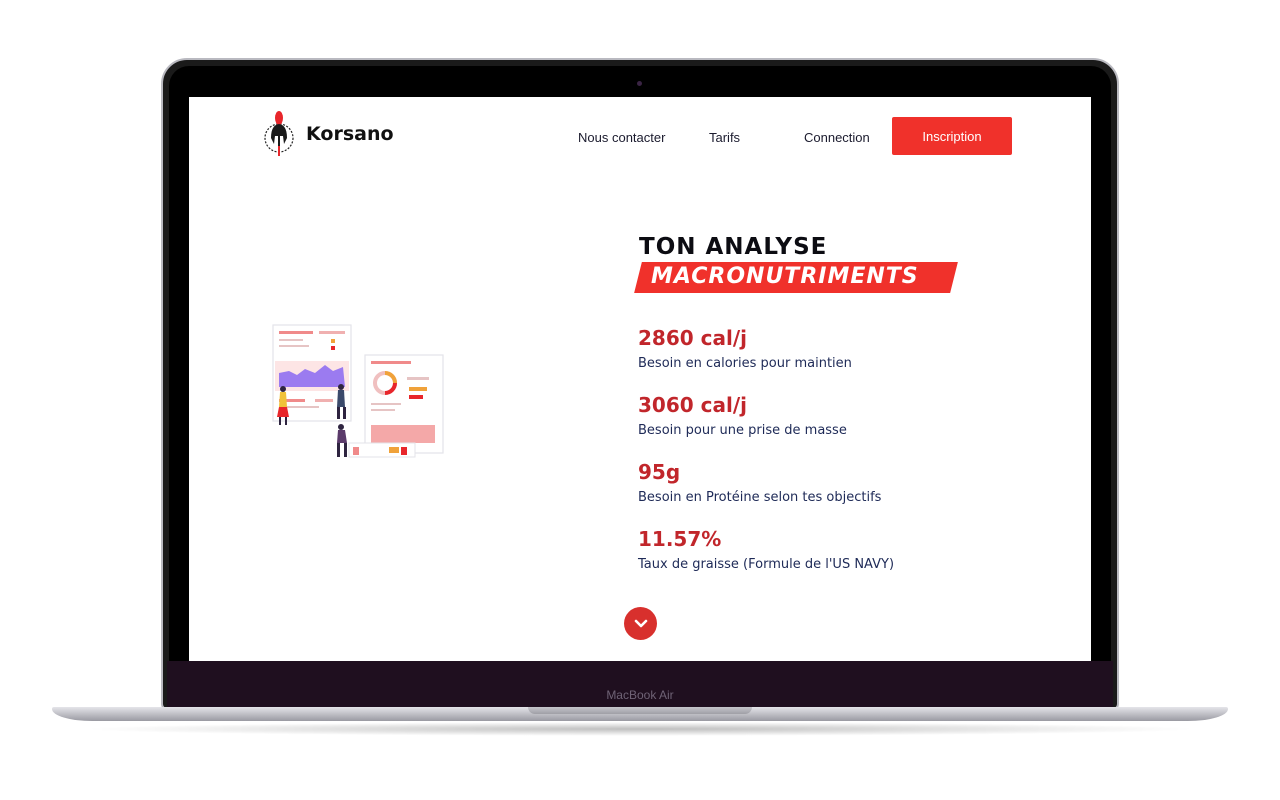 The height and width of the screenshot is (800, 1280). I want to click on nav-tarifs-link: Tarifs, so click(724, 137).